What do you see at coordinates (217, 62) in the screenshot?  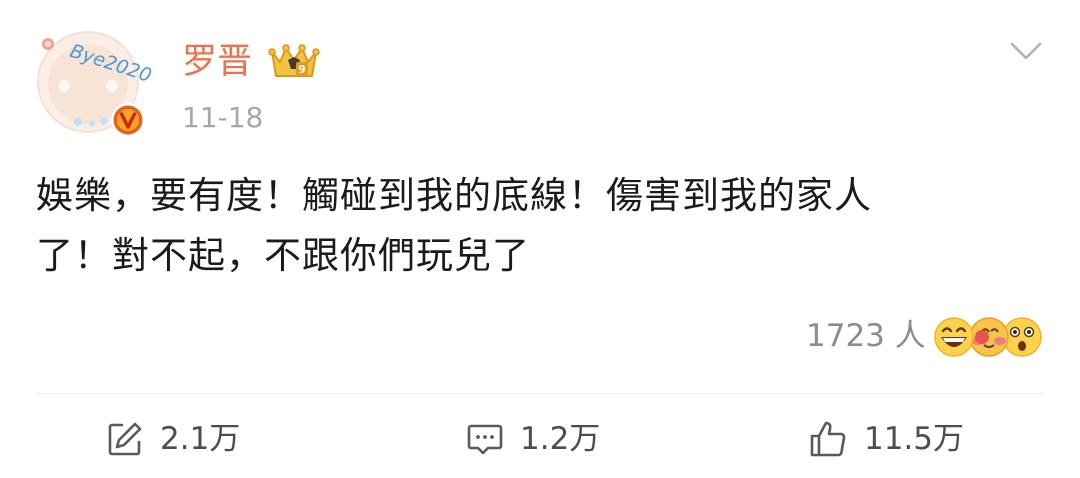 I see `author-name: 罗晋` at bounding box center [217, 62].